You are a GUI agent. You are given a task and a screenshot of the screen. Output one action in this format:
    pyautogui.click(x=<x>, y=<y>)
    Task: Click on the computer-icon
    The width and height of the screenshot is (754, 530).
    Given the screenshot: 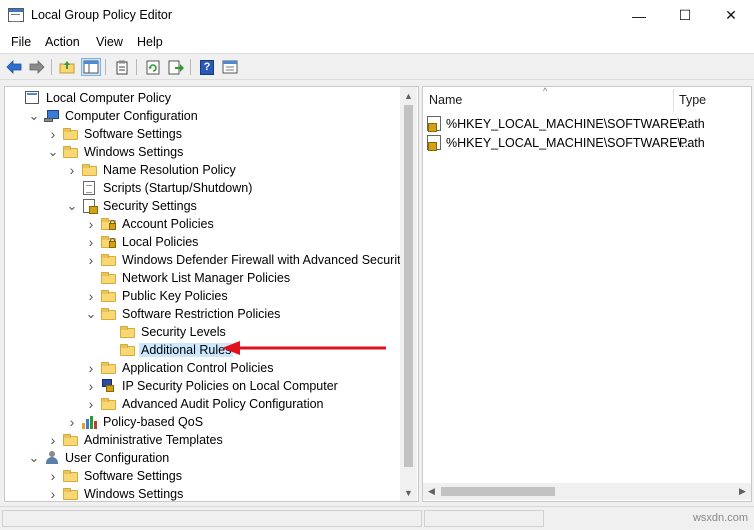 What is the action you would take?
    pyautogui.click(x=52, y=116)
    